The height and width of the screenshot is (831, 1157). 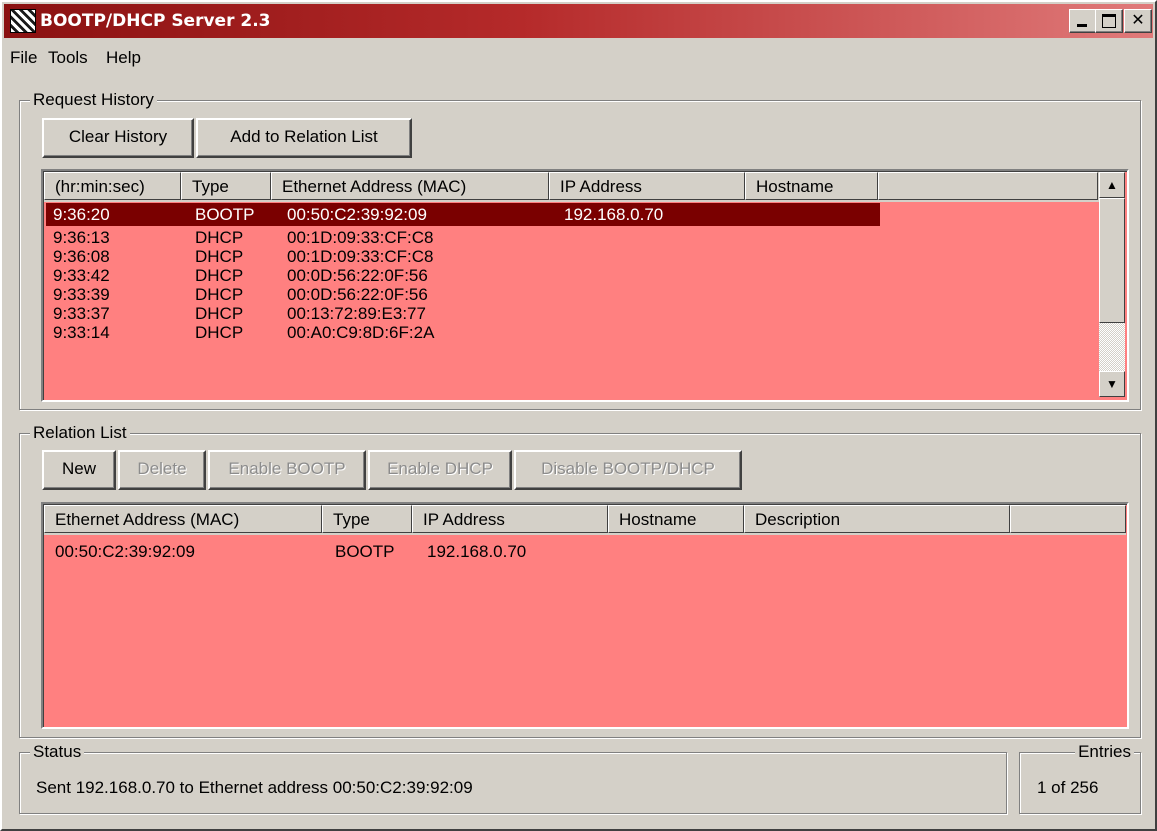 What do you see at coordinates (162, 470) in the screenshot?
I see `delete-button: Delete` at bounding box center [162, 470].